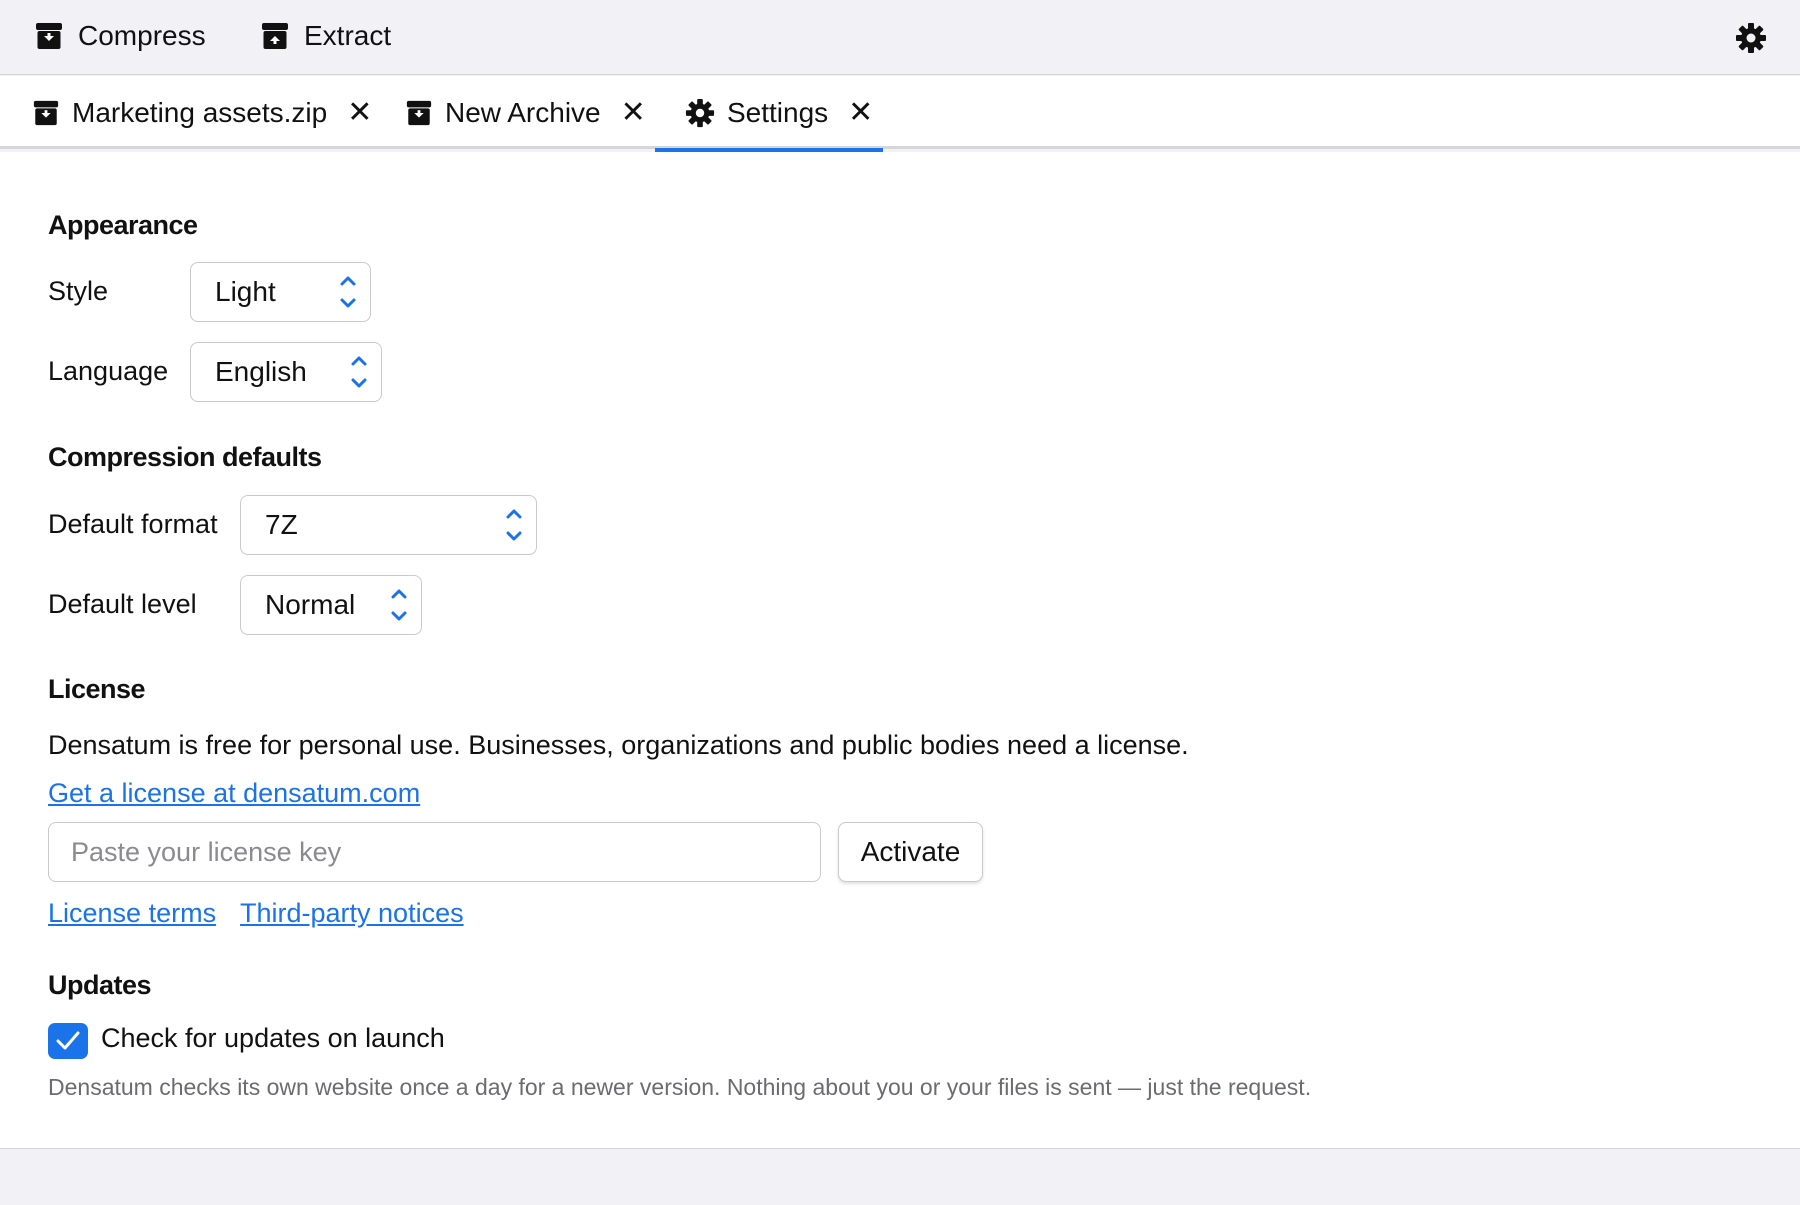  I want to click on check-updates-checkbox, so click(68, 1041).